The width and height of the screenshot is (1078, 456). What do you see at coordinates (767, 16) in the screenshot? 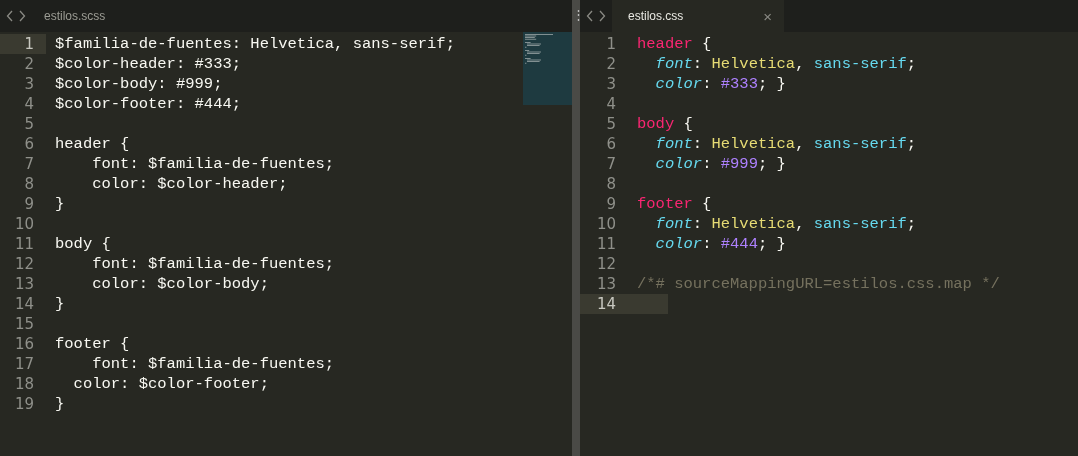
I see `close-icon: ×` at bounding box center [767, 16].